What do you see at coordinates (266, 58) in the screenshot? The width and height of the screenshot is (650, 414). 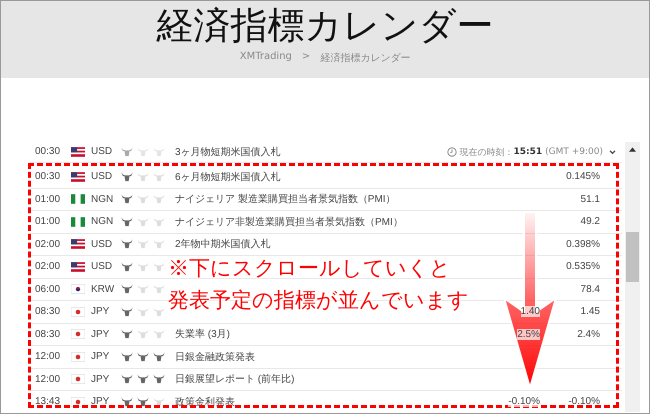 I see `breadcrumb-link: XMTrading` at bounding box center [266, 58].